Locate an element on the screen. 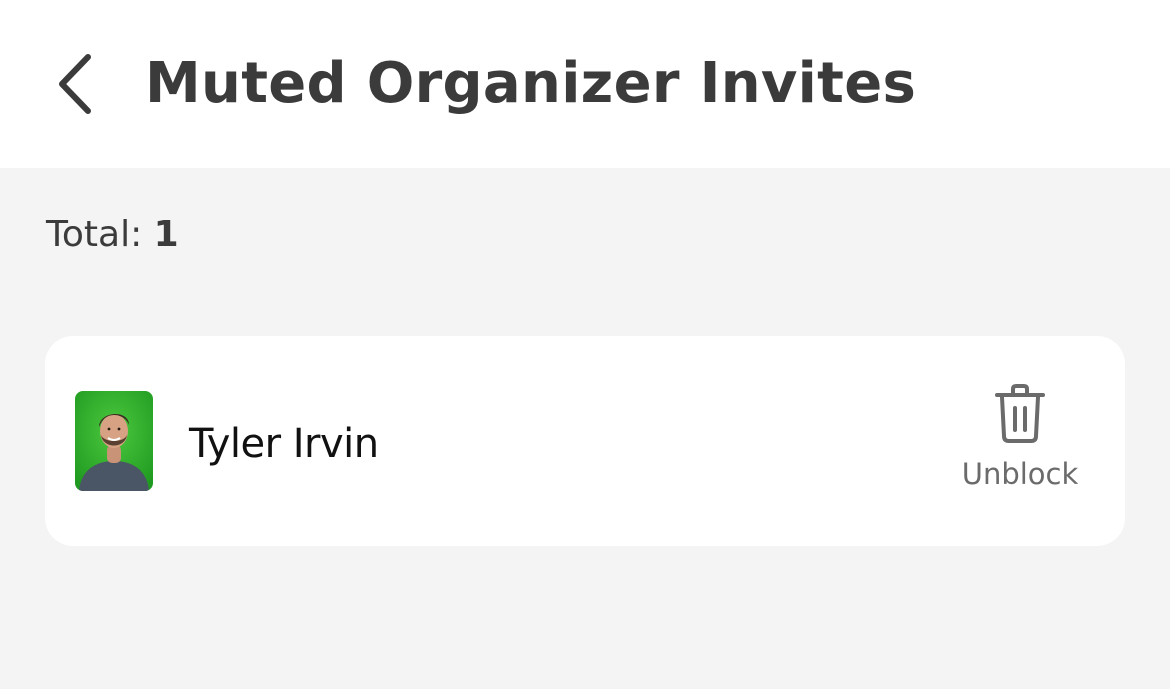 This screenshot has width=1170, height=689. unblock-label: Unblock is located at coordinates (1020, 474).